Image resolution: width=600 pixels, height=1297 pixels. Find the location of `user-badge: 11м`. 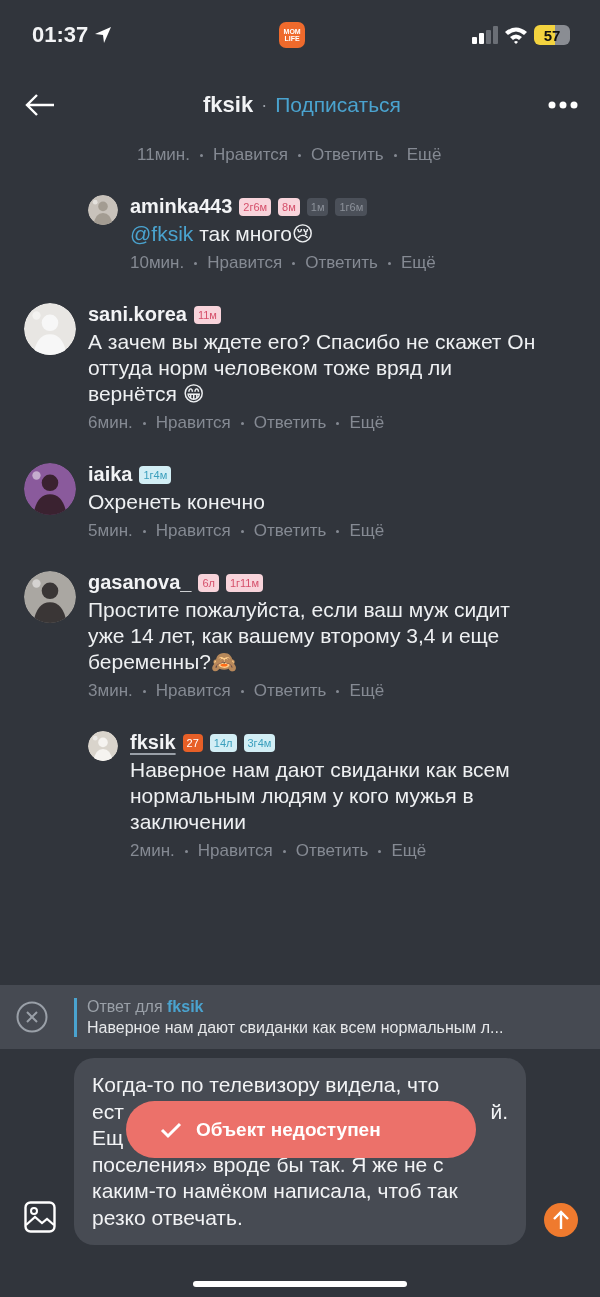

user-badge: 11м is located at coordinates (207, 314).